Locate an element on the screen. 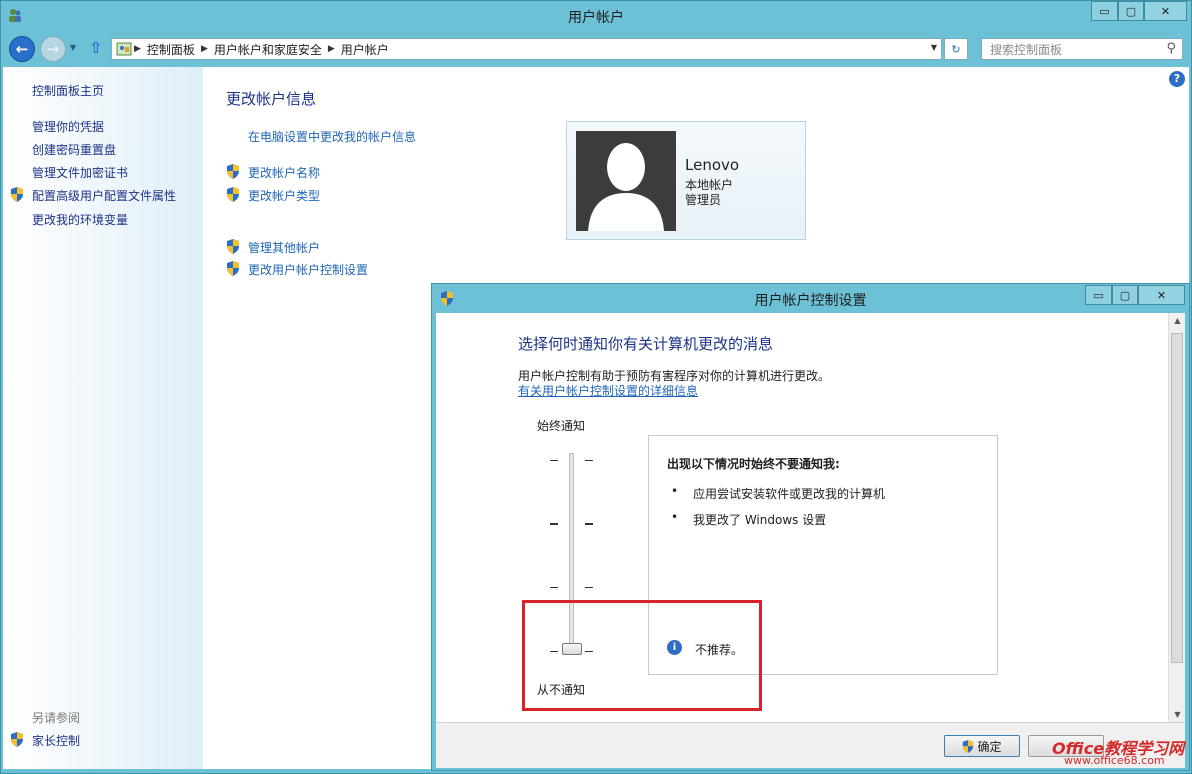 The image size is (1192, 774). dialog-minimize-button: ▭ is located at coordinates (1098, 295).